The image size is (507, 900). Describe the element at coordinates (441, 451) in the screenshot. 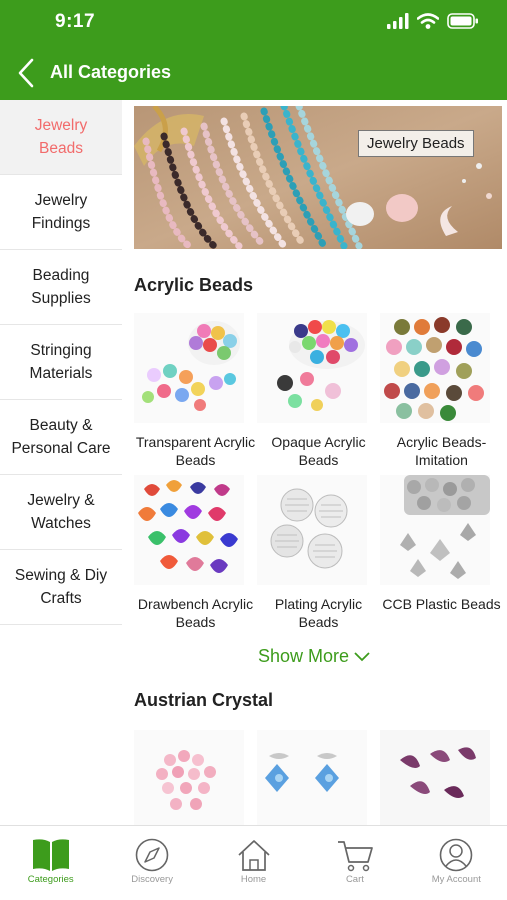

I see `product-name: Acrylic Beads-Imitation` at that location.